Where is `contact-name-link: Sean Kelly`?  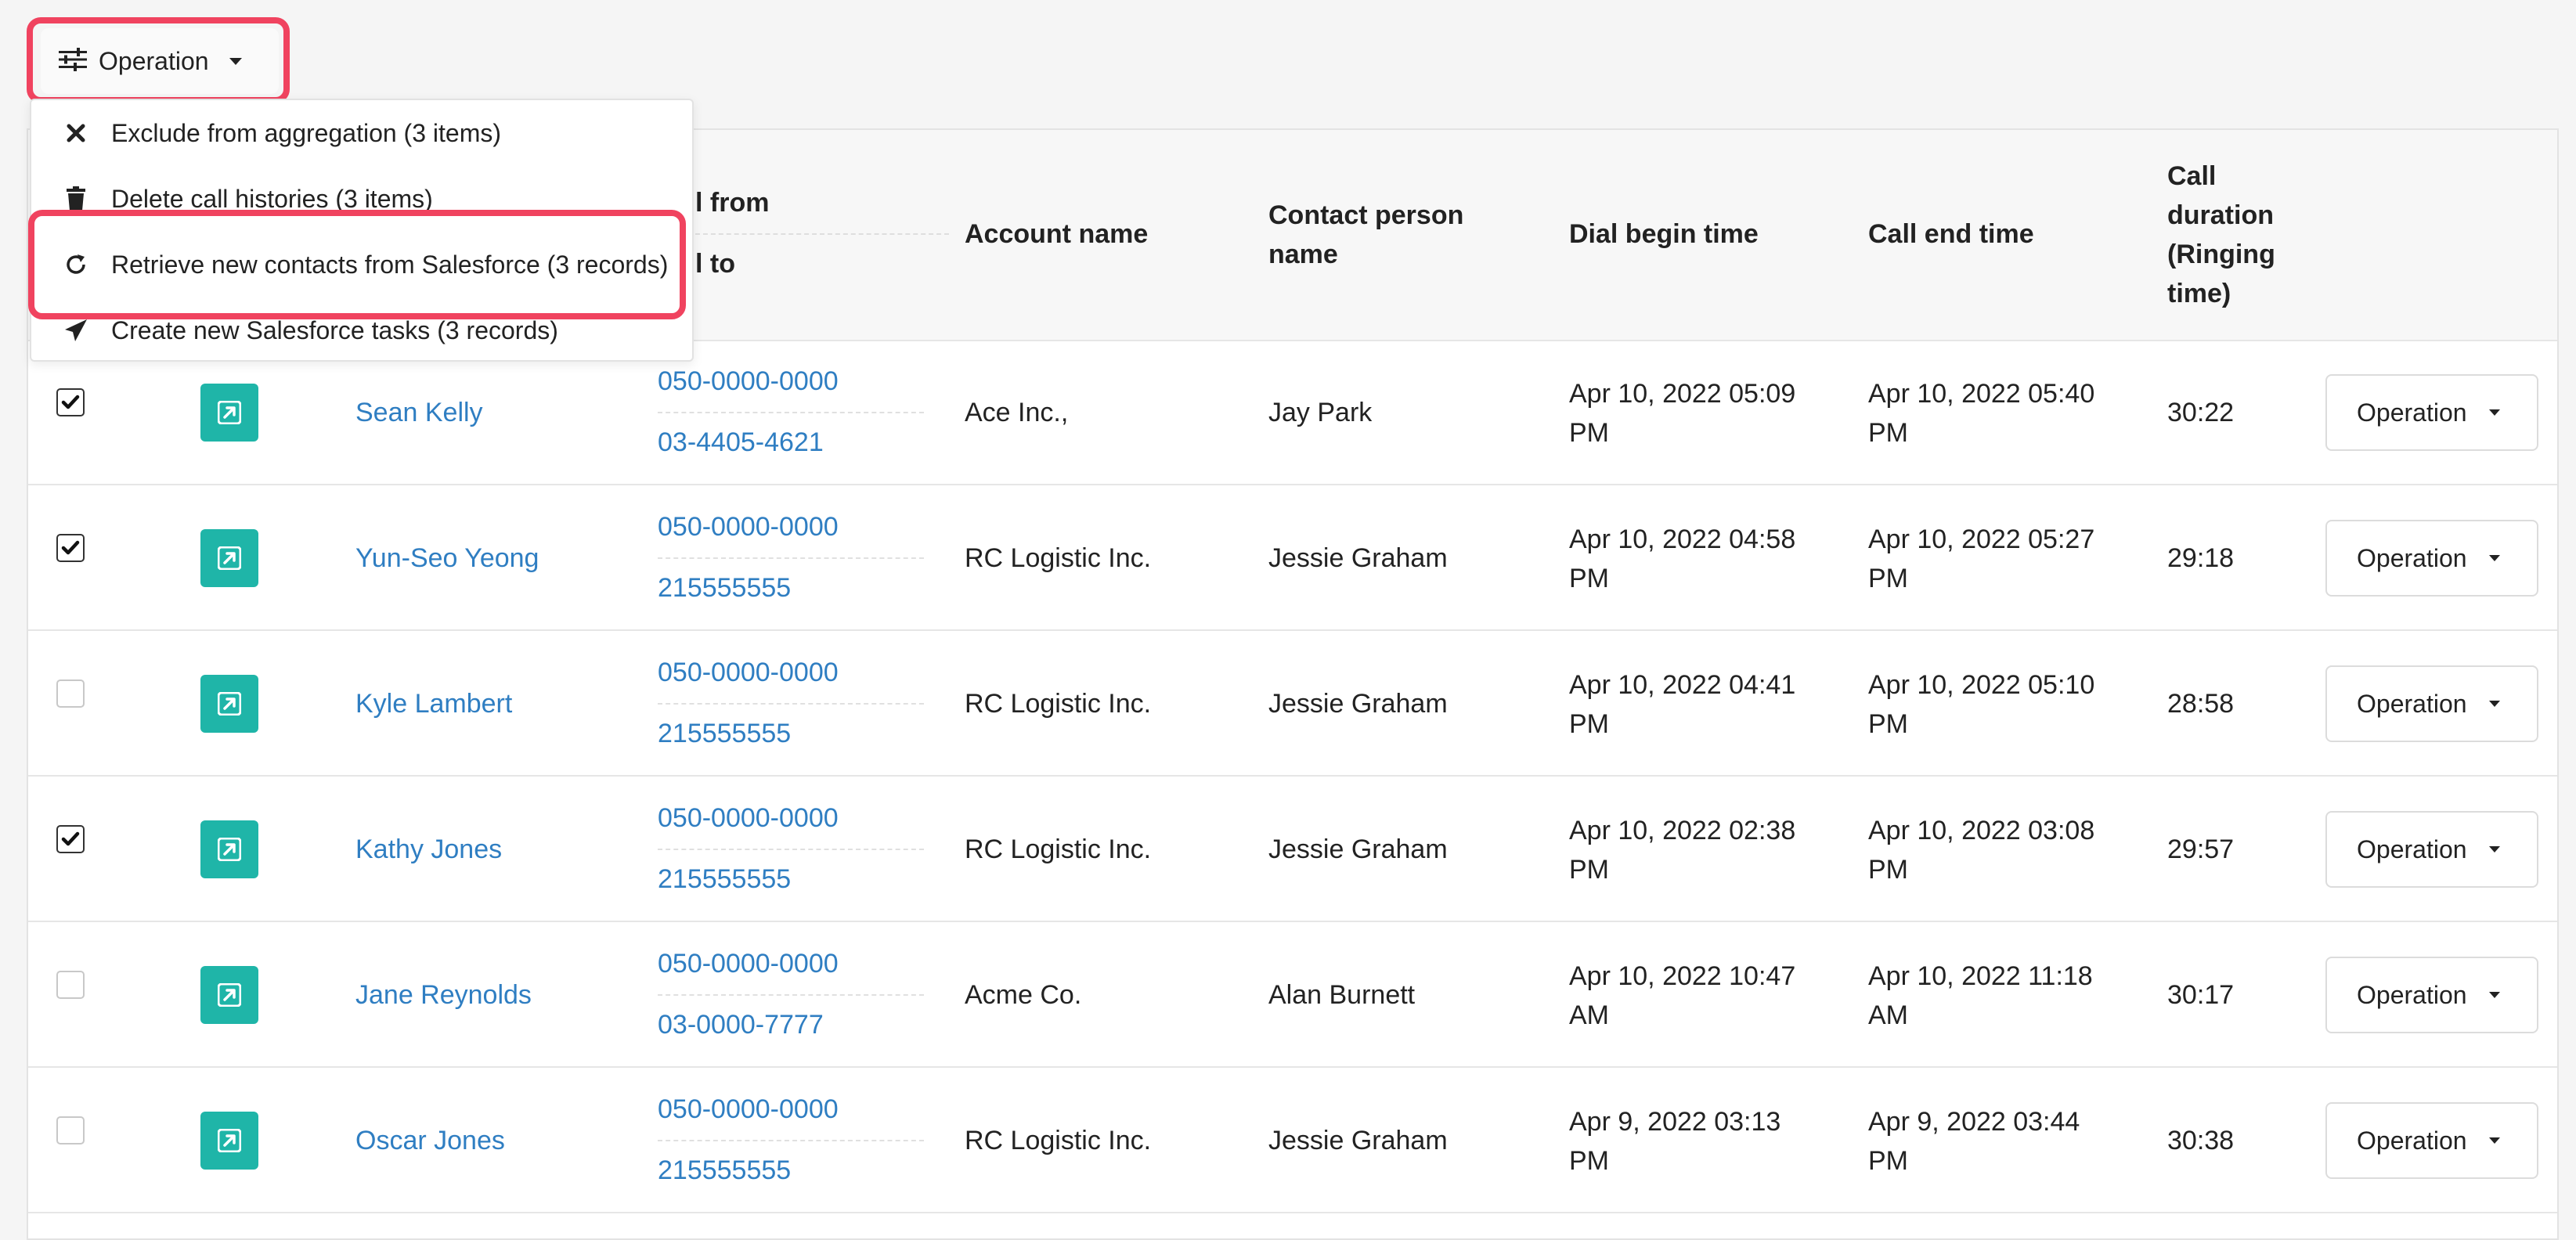
contact-name-link: Sean Kelly is located at coordinates (419, 412).